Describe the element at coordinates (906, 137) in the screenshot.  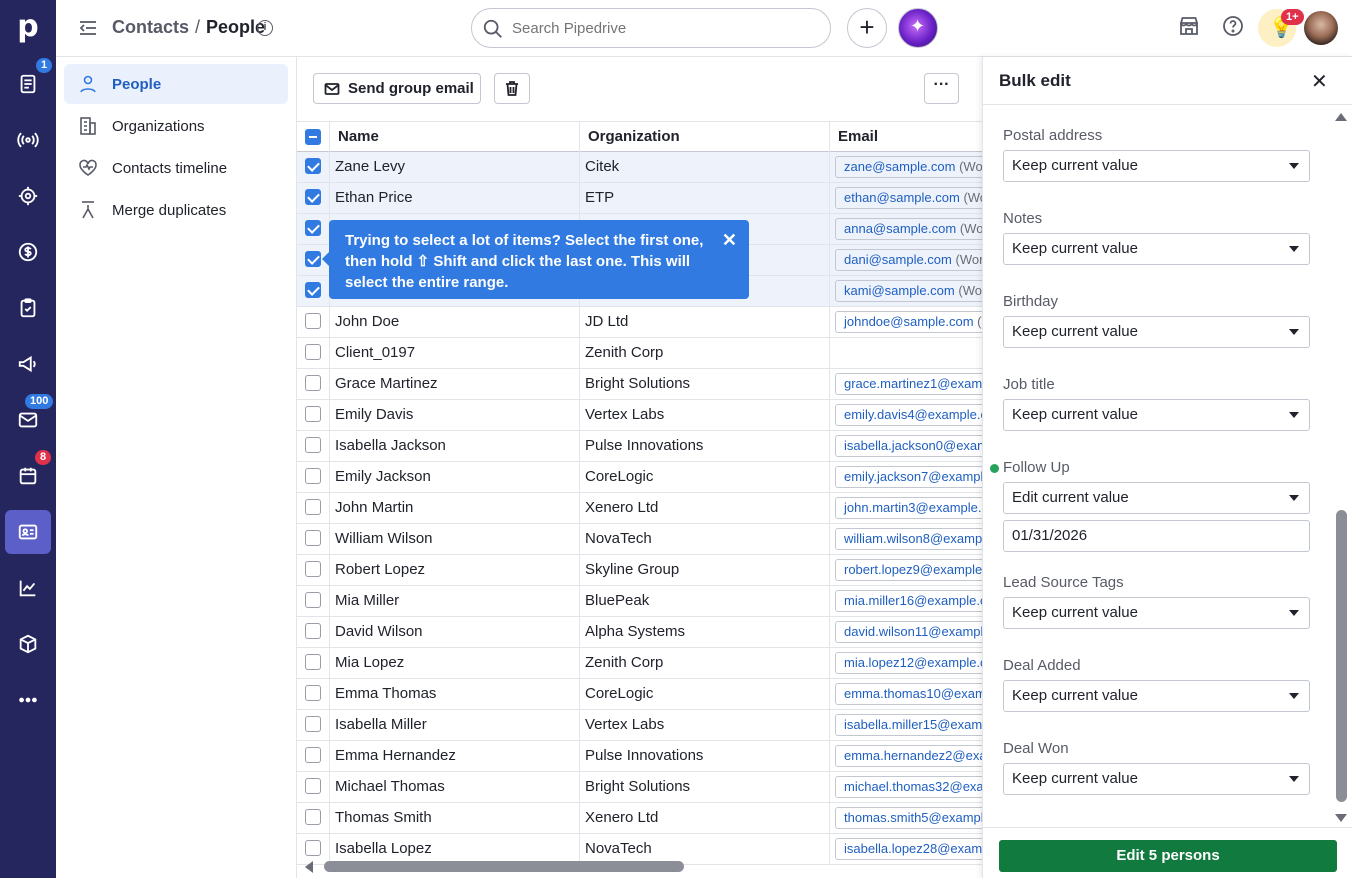
I see `column-header-email: Email` at that location.